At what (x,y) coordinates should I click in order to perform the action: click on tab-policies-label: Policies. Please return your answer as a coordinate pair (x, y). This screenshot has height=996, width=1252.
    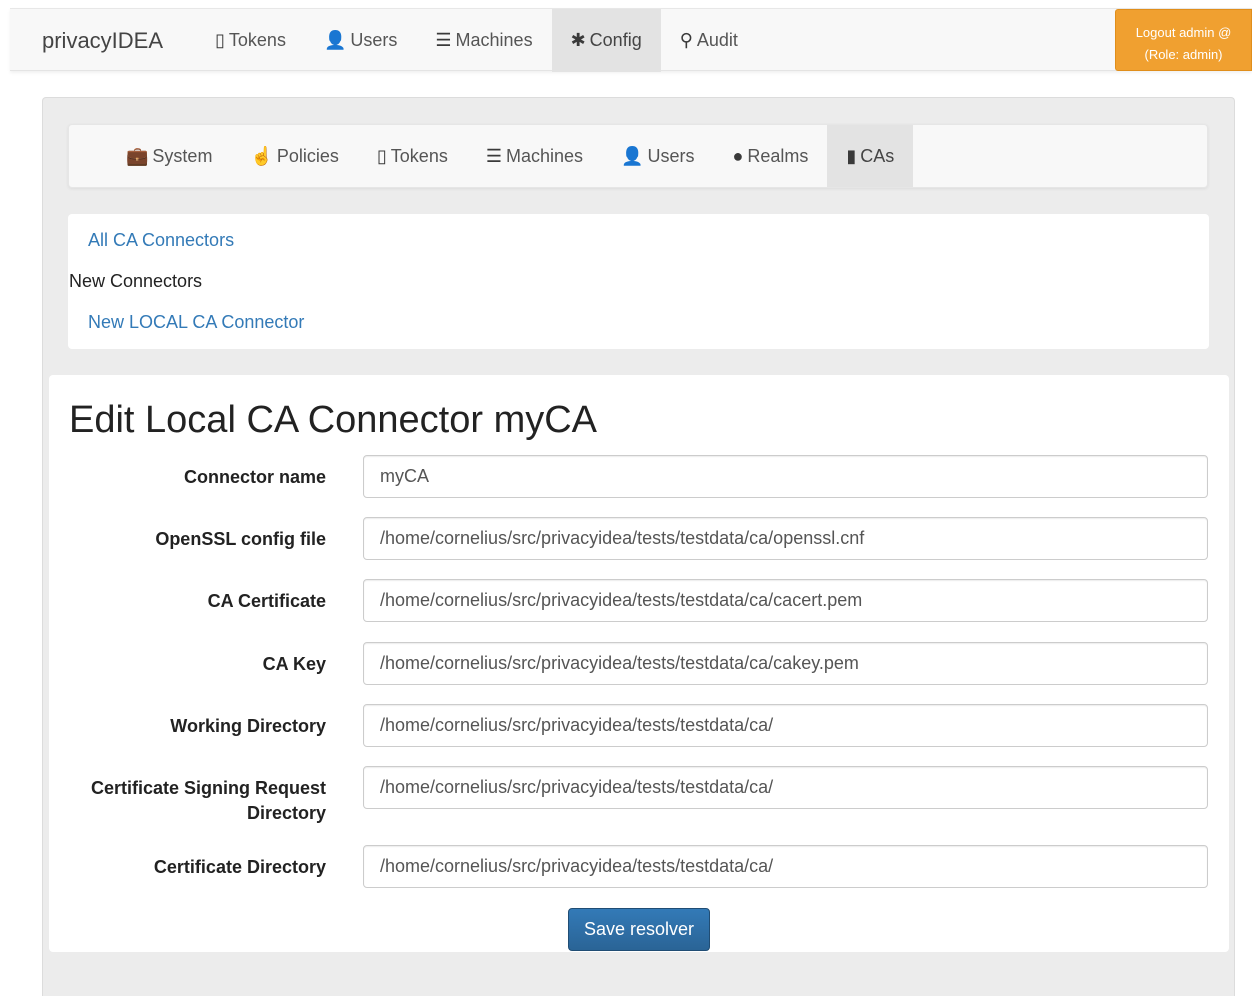
    Looking at the image, I should click on (307, 156).